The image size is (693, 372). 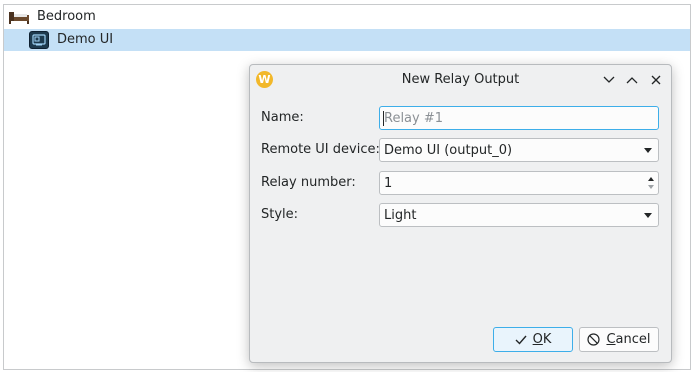 I want to click on cancel-label: ancel, so click(x=633, y=339).